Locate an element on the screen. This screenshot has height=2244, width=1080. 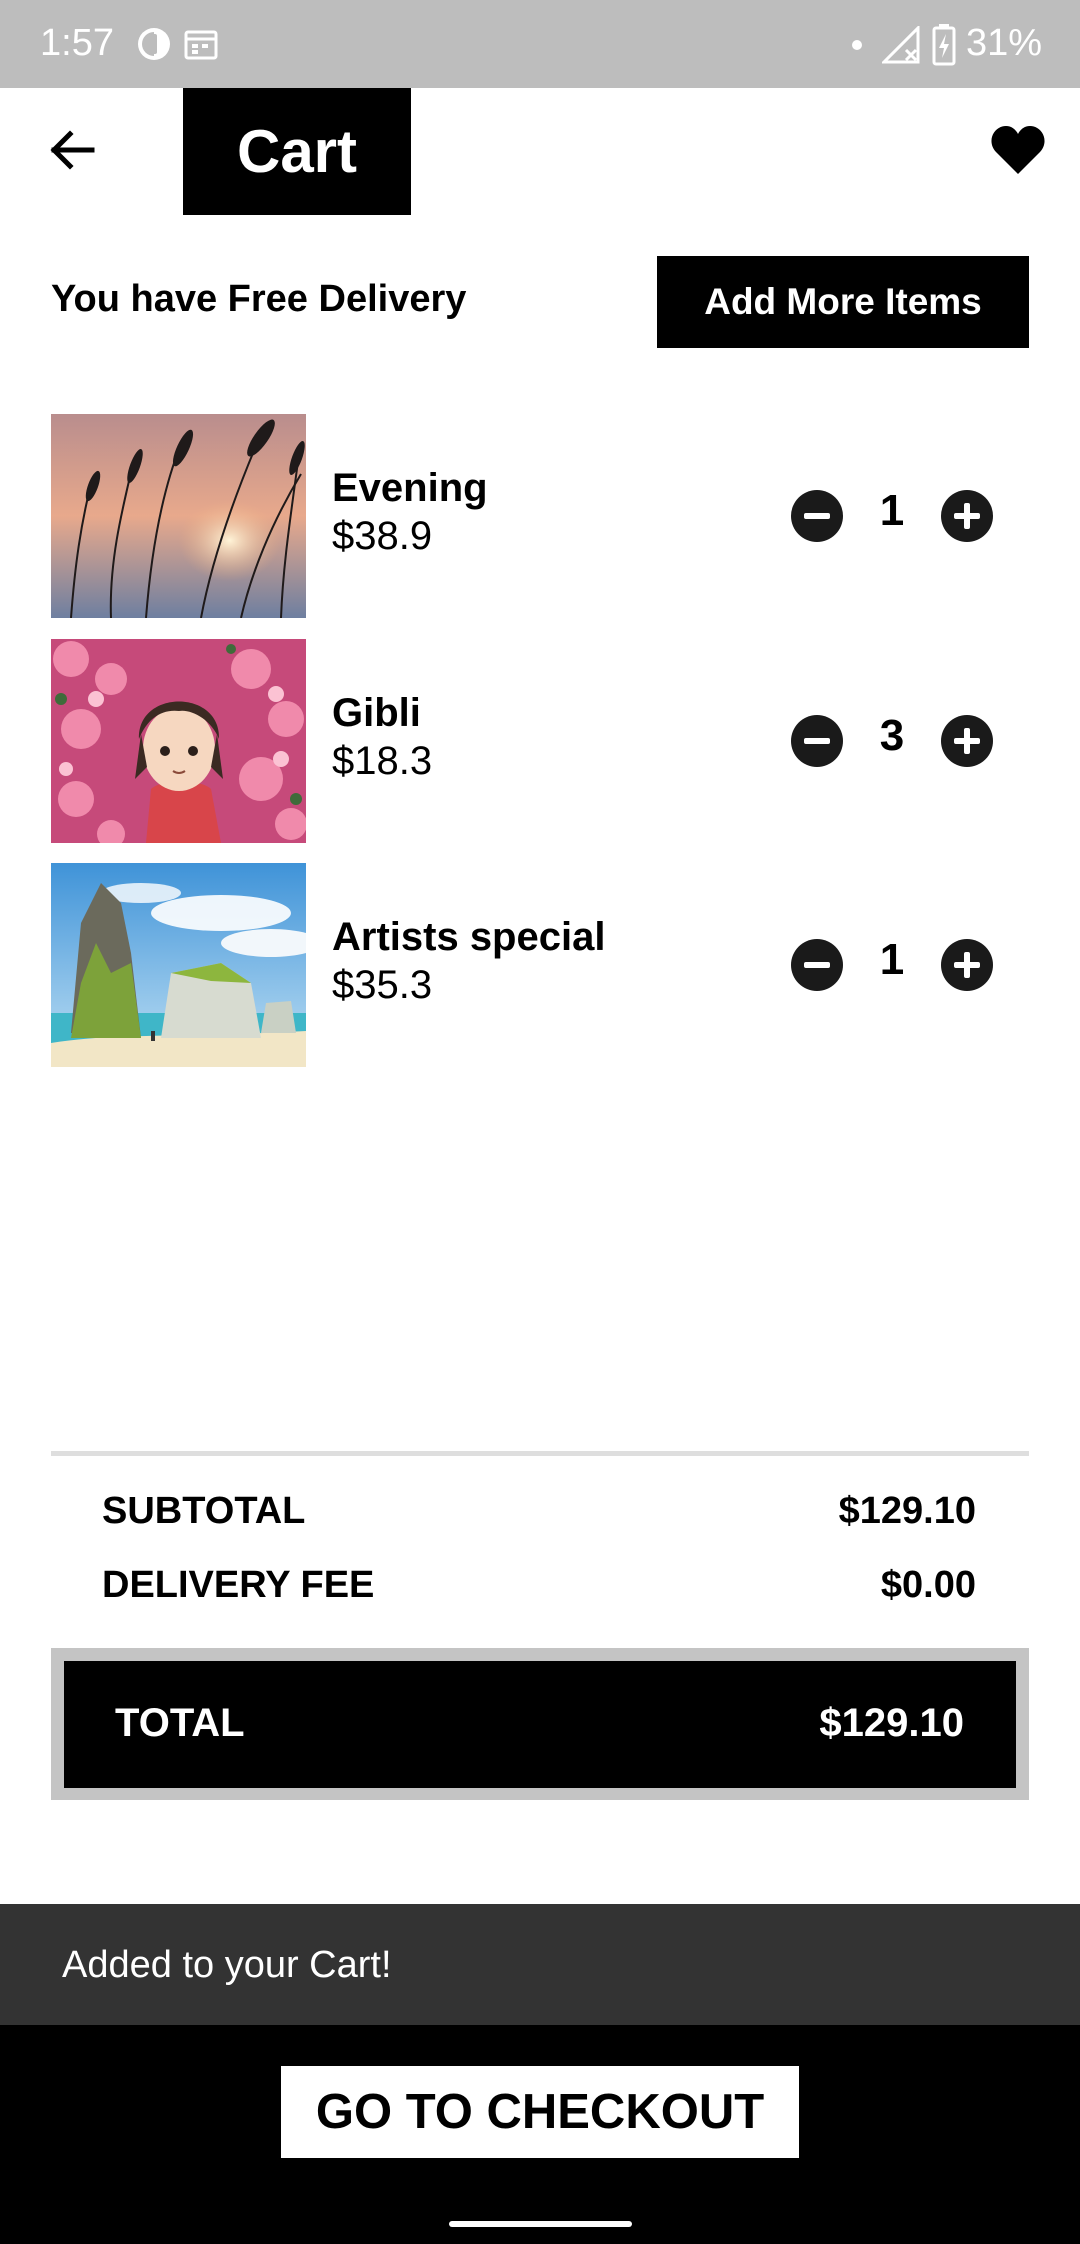
item-price: $35.3 is located at coordinates (382, 985).